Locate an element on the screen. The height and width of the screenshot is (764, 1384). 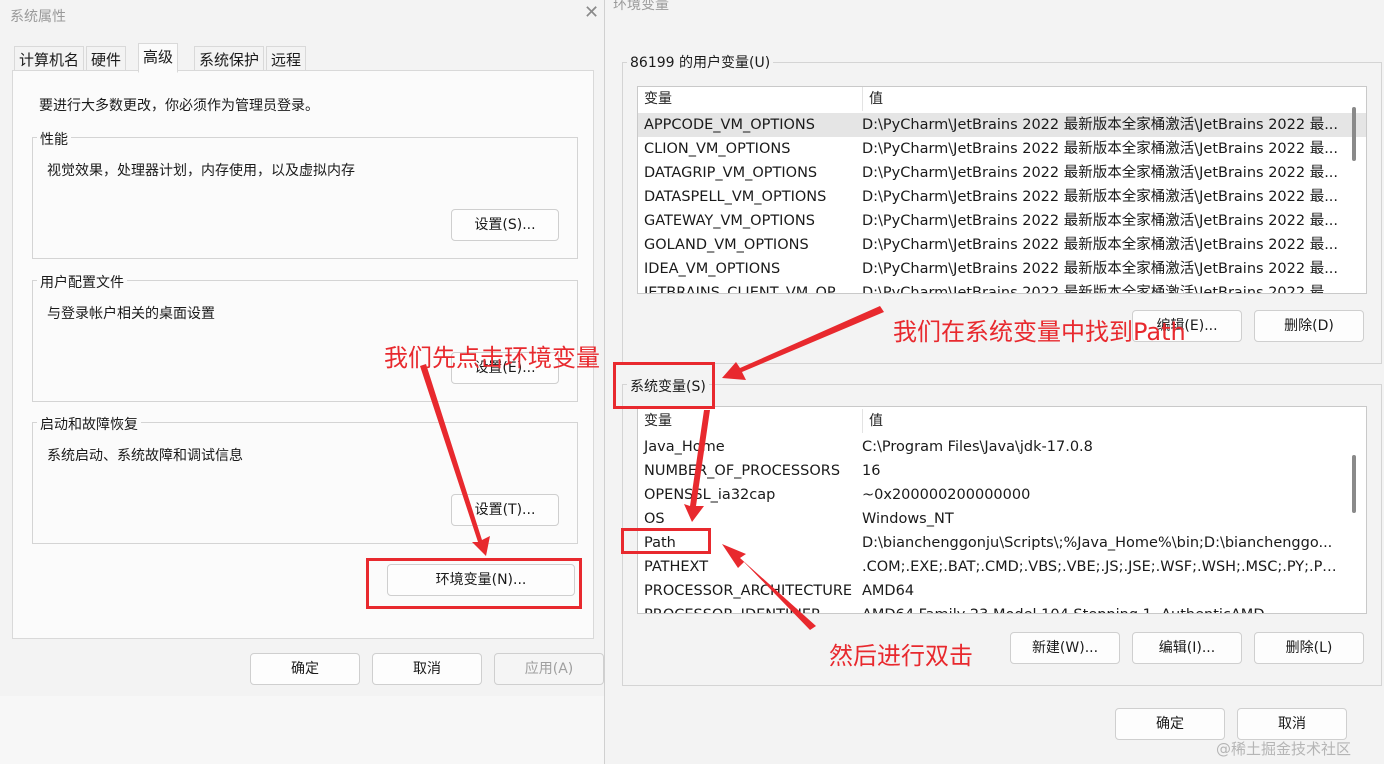
arrow-from-double-click is located at coordinates (769, 587).